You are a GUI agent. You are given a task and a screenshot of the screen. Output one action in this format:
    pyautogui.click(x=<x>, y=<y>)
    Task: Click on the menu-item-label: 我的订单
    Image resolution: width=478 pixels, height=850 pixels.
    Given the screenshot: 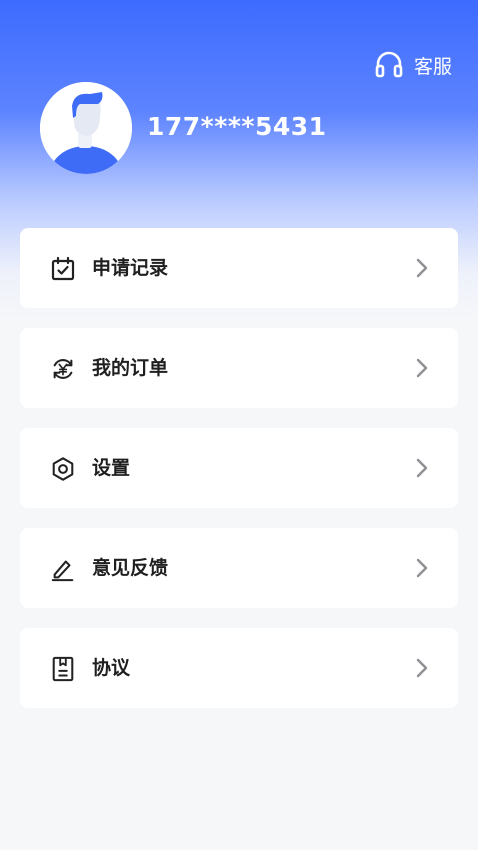 What is the action you would take?
    pyautogui.click(x=130, y=368)
    